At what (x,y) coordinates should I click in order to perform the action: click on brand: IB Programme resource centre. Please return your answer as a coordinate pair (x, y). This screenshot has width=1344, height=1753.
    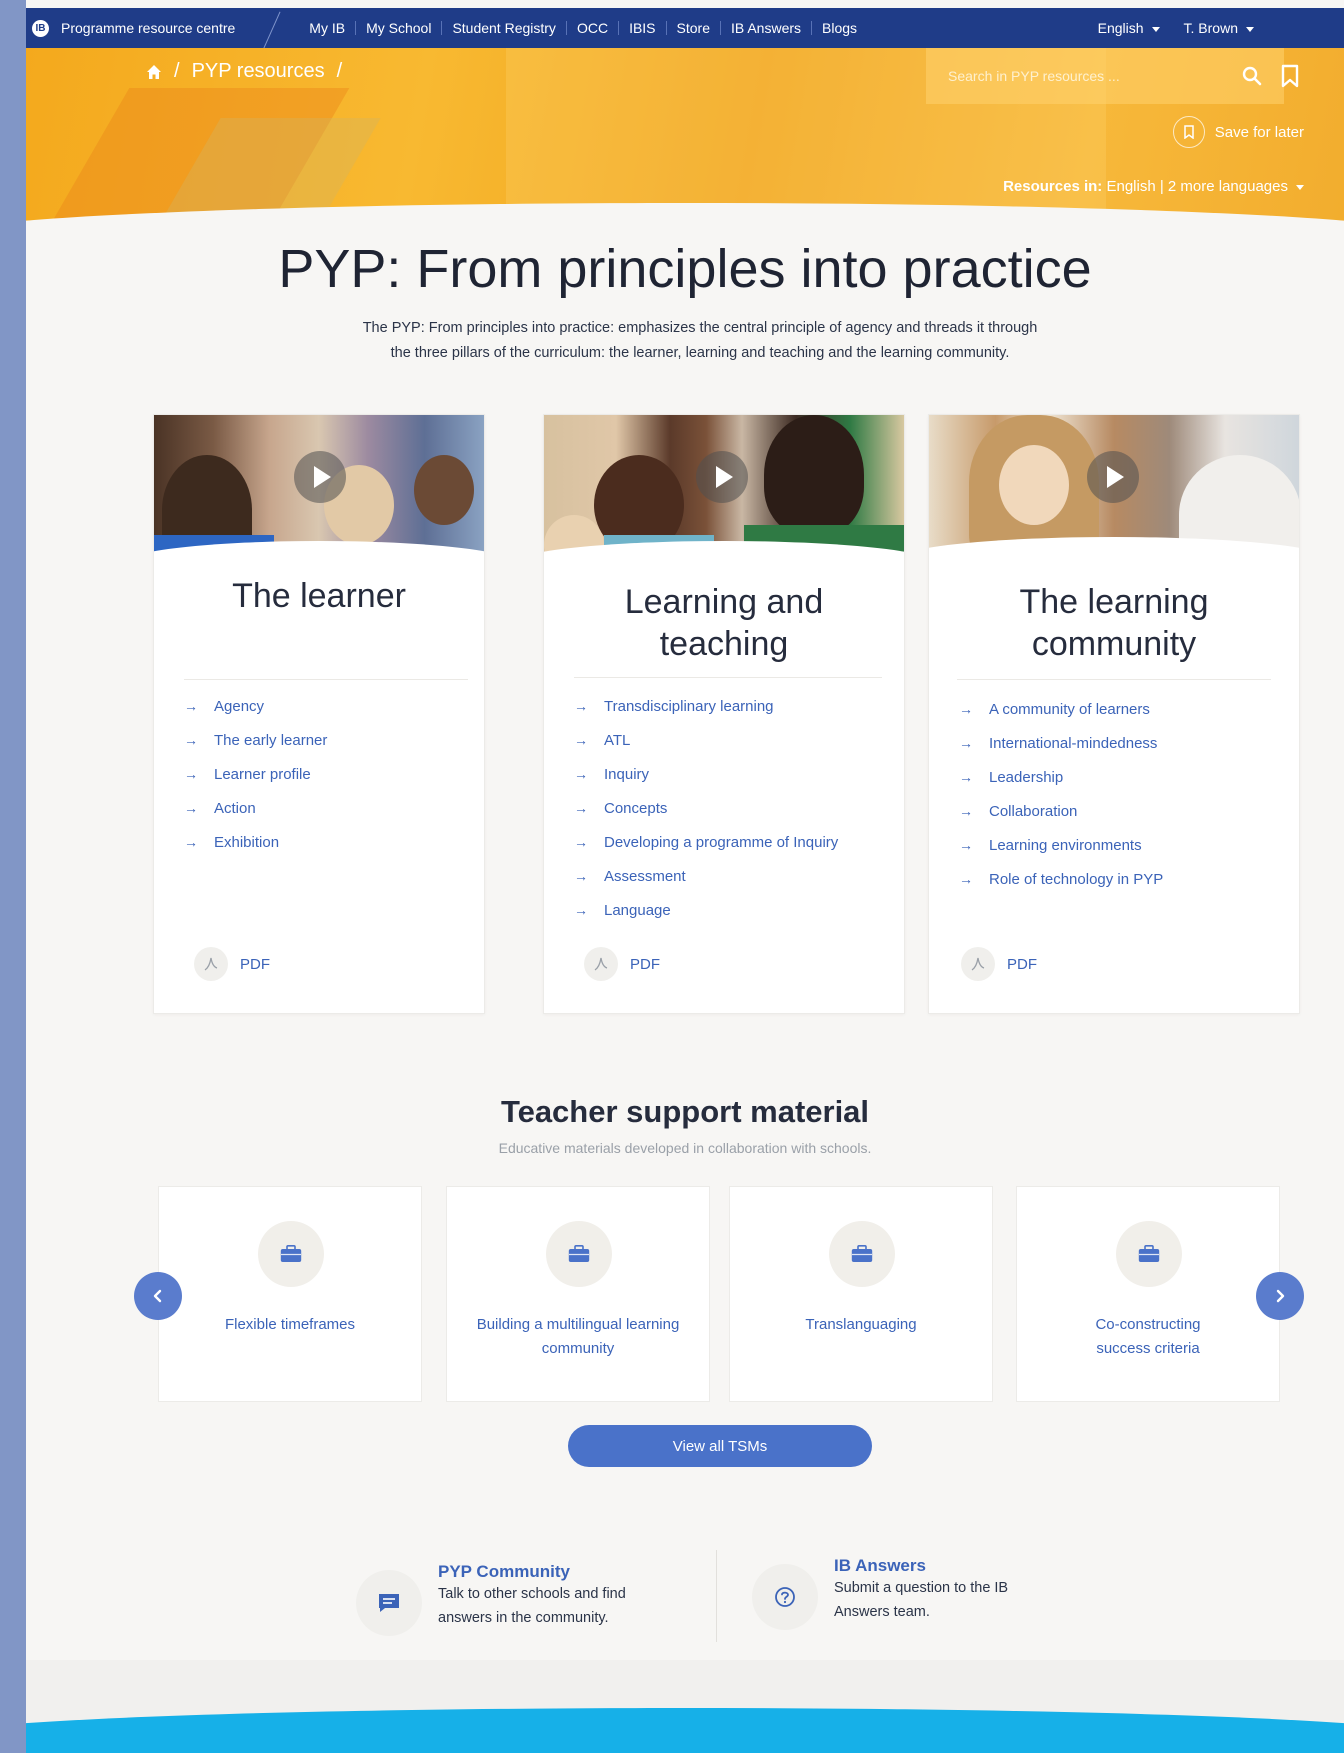
    Looking at the image, I should click on (133, 28).